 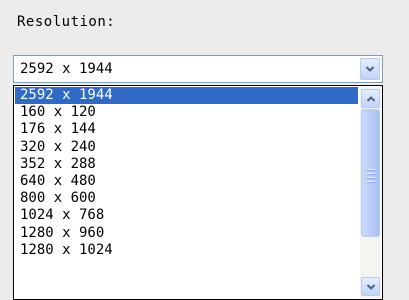 I want to click on option-item: 352 x 288, so click(x=186, y=164).